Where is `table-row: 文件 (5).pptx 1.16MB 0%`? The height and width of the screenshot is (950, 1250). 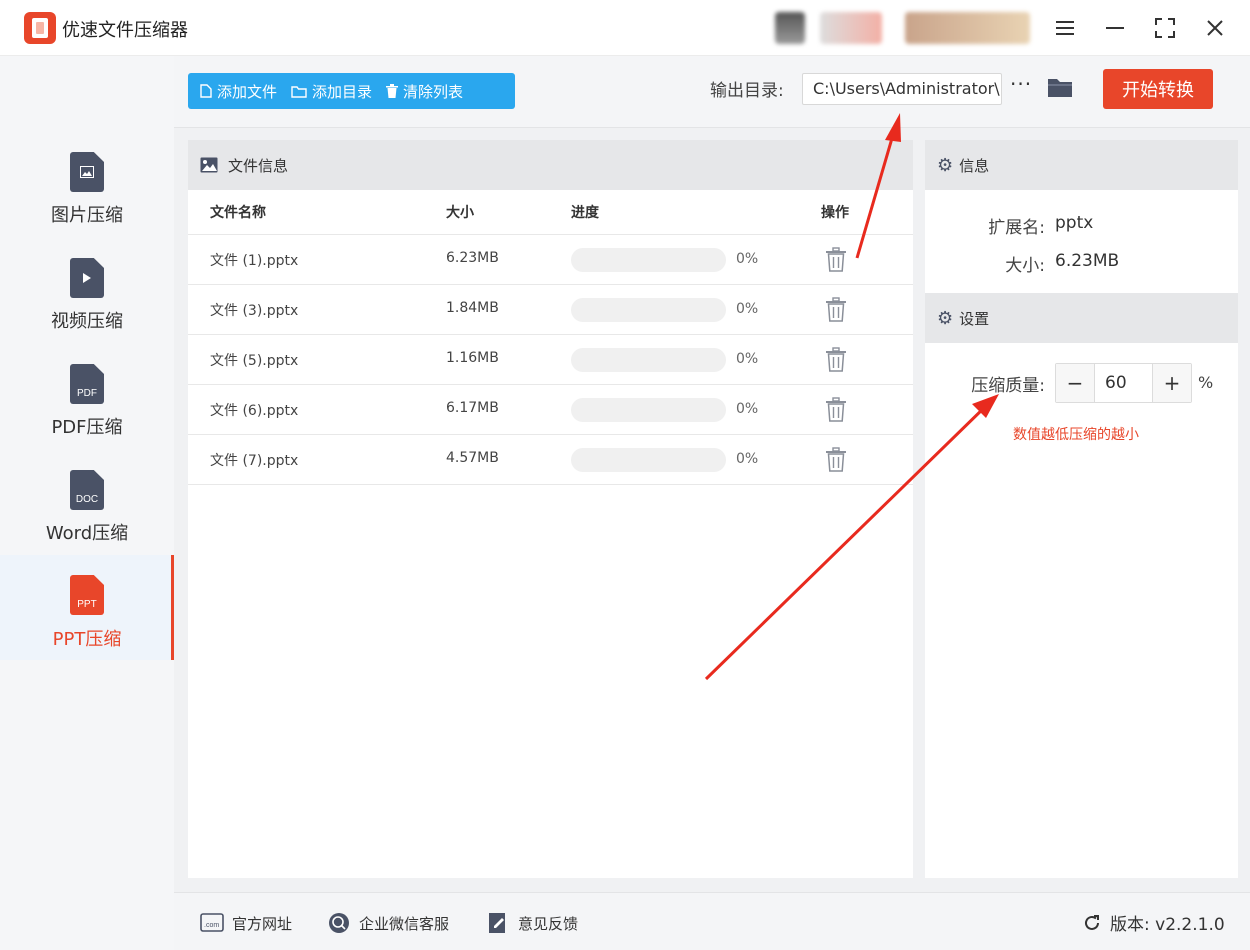 table-row: 文件 (5).pptx 1.16MB 0% is located at coordinates (550, 360).